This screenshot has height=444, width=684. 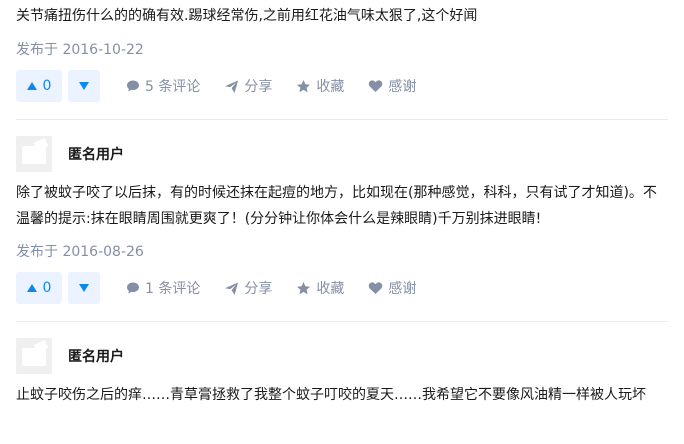 I want to click on answer-actions: 0 5 条评论 分享 收藏 感谢, so click(x=216, y=86).